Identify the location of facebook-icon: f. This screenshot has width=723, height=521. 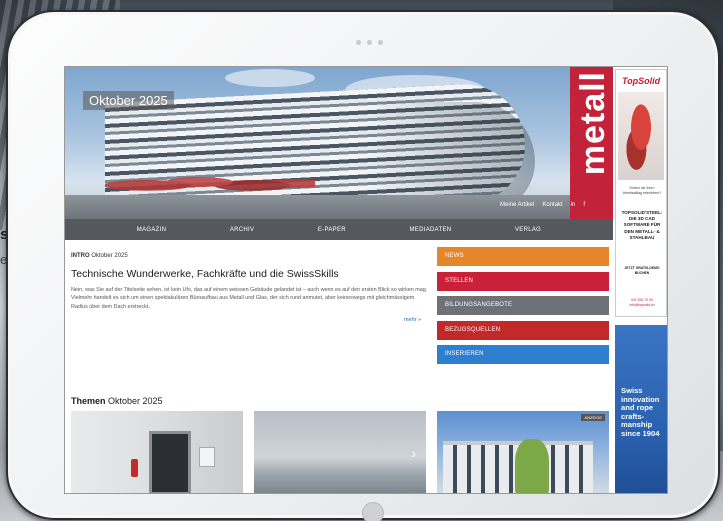
(584, 205).